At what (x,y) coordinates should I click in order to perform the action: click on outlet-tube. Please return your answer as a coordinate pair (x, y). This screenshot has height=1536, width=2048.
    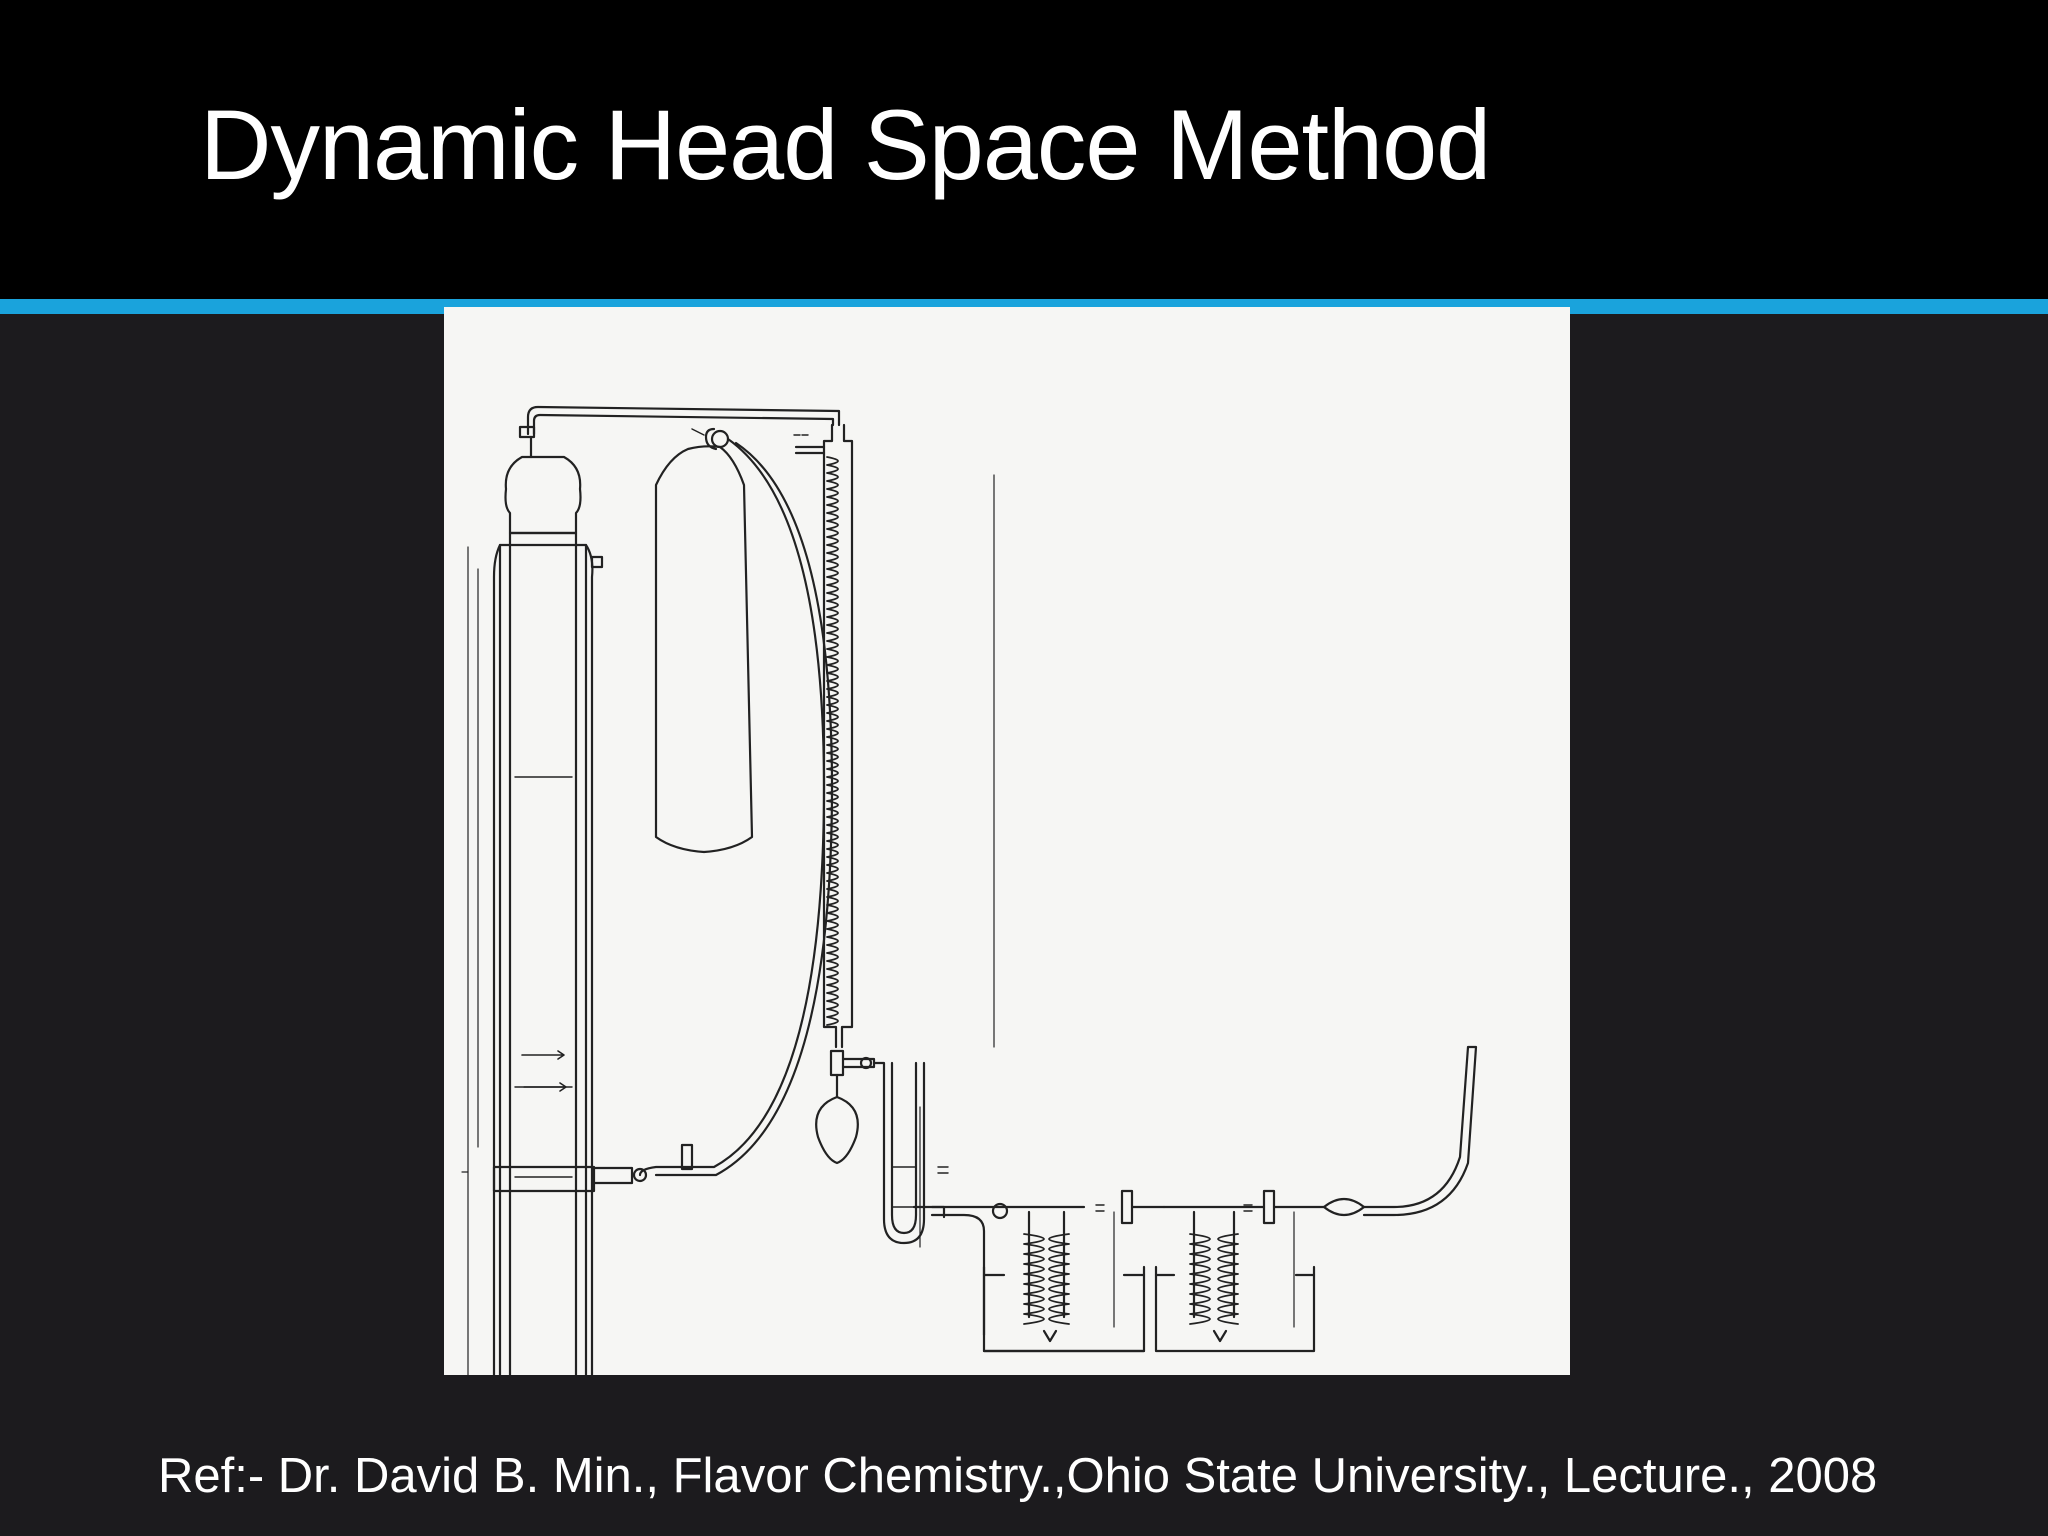
    Looking at the image, I should click on (1400, 1131).